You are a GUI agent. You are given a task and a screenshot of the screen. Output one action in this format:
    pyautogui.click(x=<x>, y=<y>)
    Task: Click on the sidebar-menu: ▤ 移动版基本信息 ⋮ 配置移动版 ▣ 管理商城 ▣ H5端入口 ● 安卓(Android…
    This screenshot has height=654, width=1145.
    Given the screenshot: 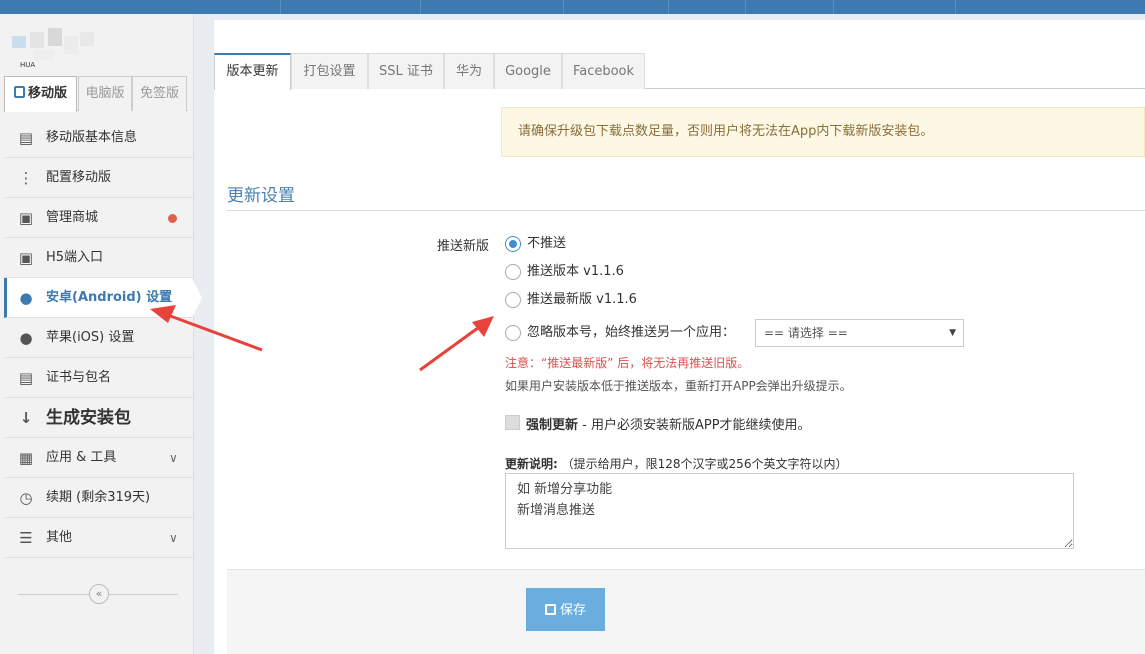 What is the action you would take?
    pyautogui.click(x=98, y=338)
    